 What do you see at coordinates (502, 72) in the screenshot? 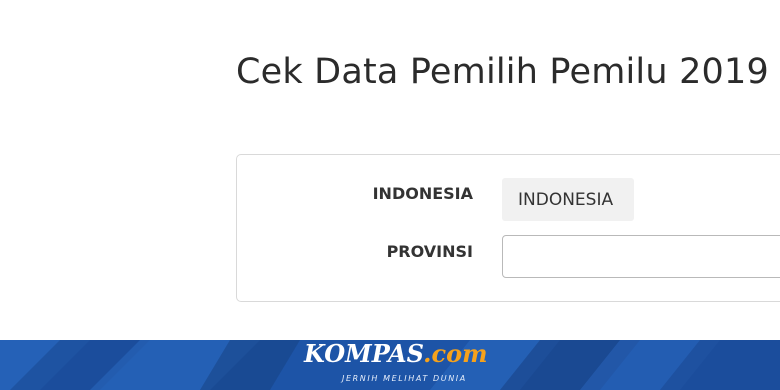
I see `page-title: Cek Data Pemilih Pemilu 2019` at bounding box center [502, 72].